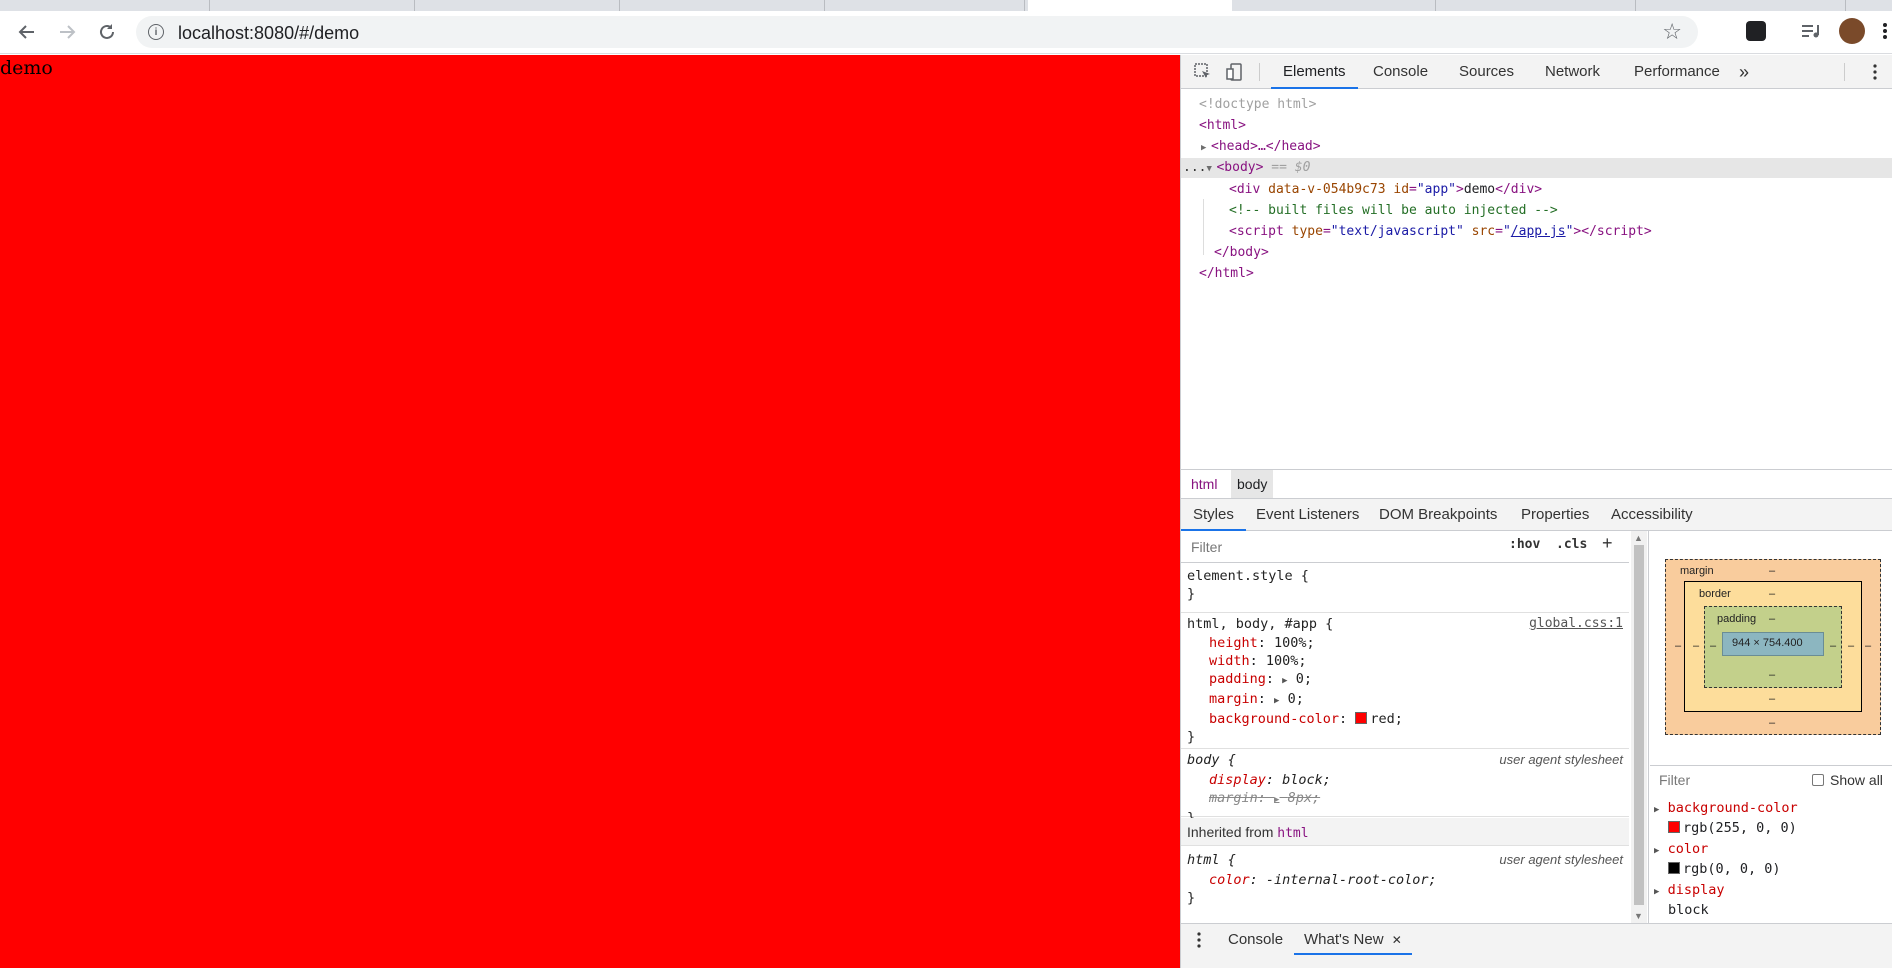  I want to click on drawer-tab-console: Console, so click(1255, 939).